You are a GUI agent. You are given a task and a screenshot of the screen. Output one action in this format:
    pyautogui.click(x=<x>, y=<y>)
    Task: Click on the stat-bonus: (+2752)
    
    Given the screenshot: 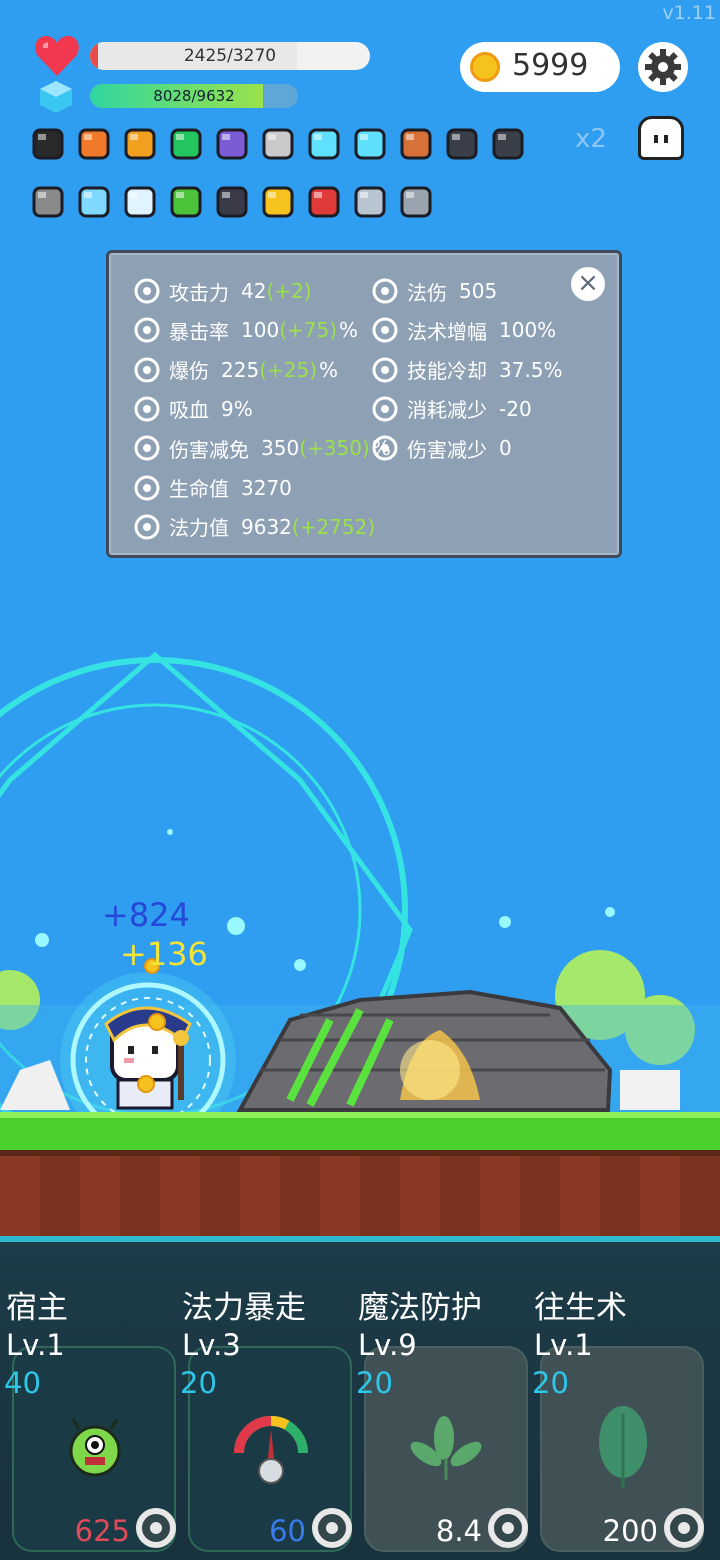 What is the action you would take?
    pyautogui.click(x=333, y=526)
    